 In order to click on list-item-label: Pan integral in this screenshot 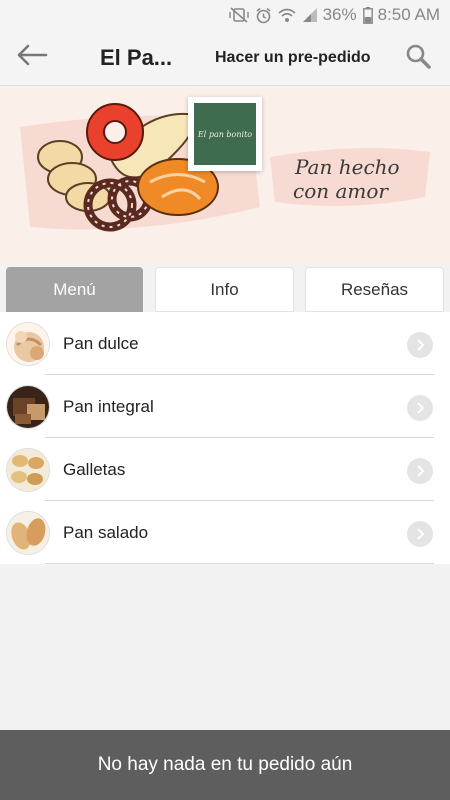, I will do `click(108, 406)`.